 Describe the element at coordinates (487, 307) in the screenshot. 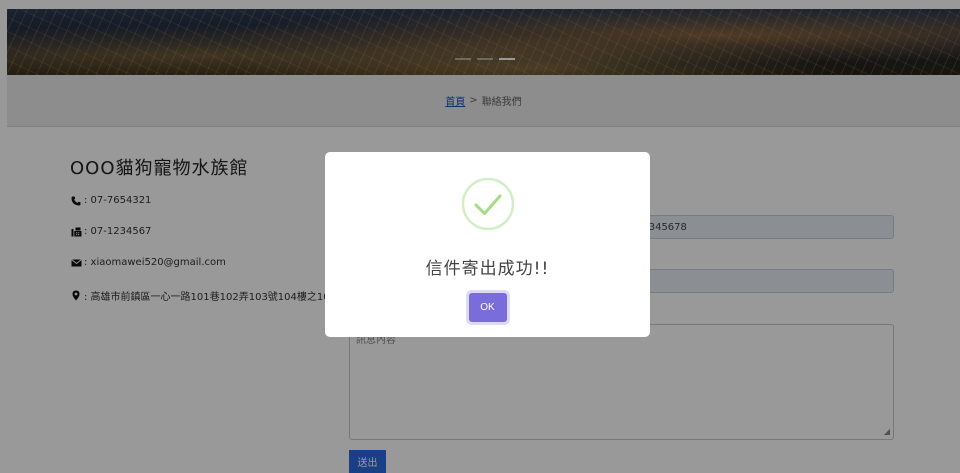

I see `ok-button: OK` at that location.